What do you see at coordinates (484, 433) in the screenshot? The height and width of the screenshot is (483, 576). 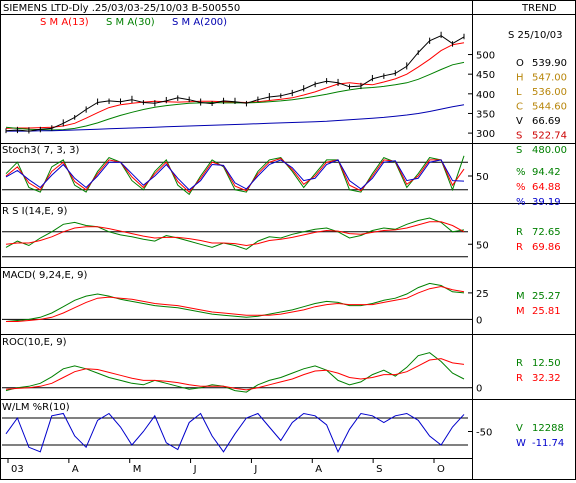 I see `y-tick-label: -50` at bounding box center [484, 433].